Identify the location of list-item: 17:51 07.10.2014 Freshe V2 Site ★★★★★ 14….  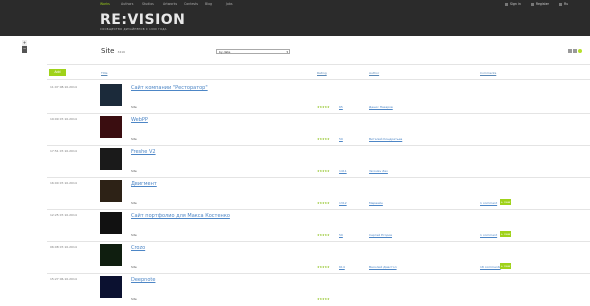
(295, 162).